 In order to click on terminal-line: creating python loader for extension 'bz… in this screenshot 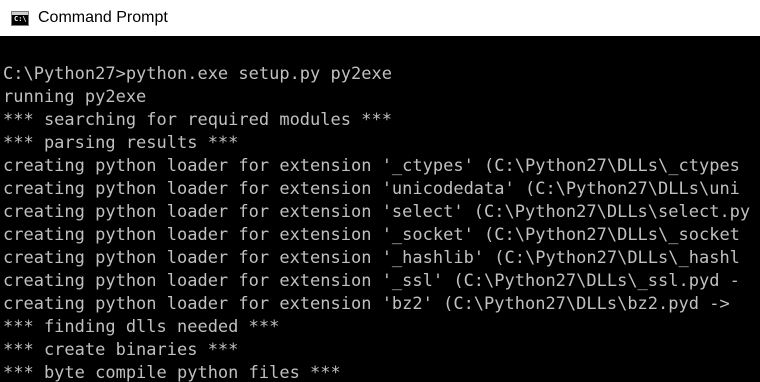, I will do `click(371, 304)`.